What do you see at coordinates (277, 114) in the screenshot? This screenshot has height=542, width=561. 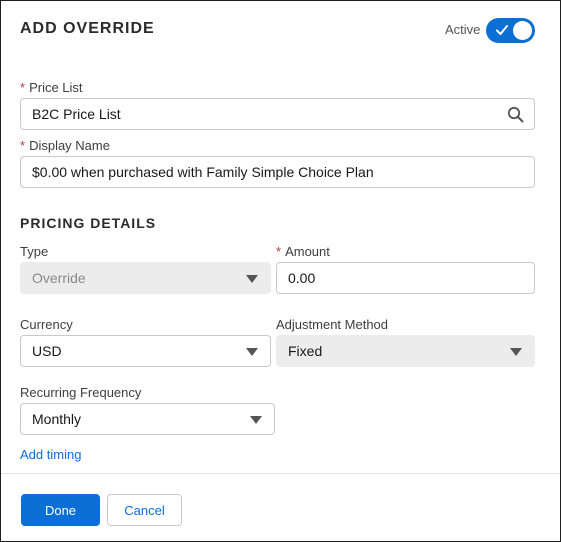 I see `price-list-lookup: B2C Price List` at bounding box center [277, 114].